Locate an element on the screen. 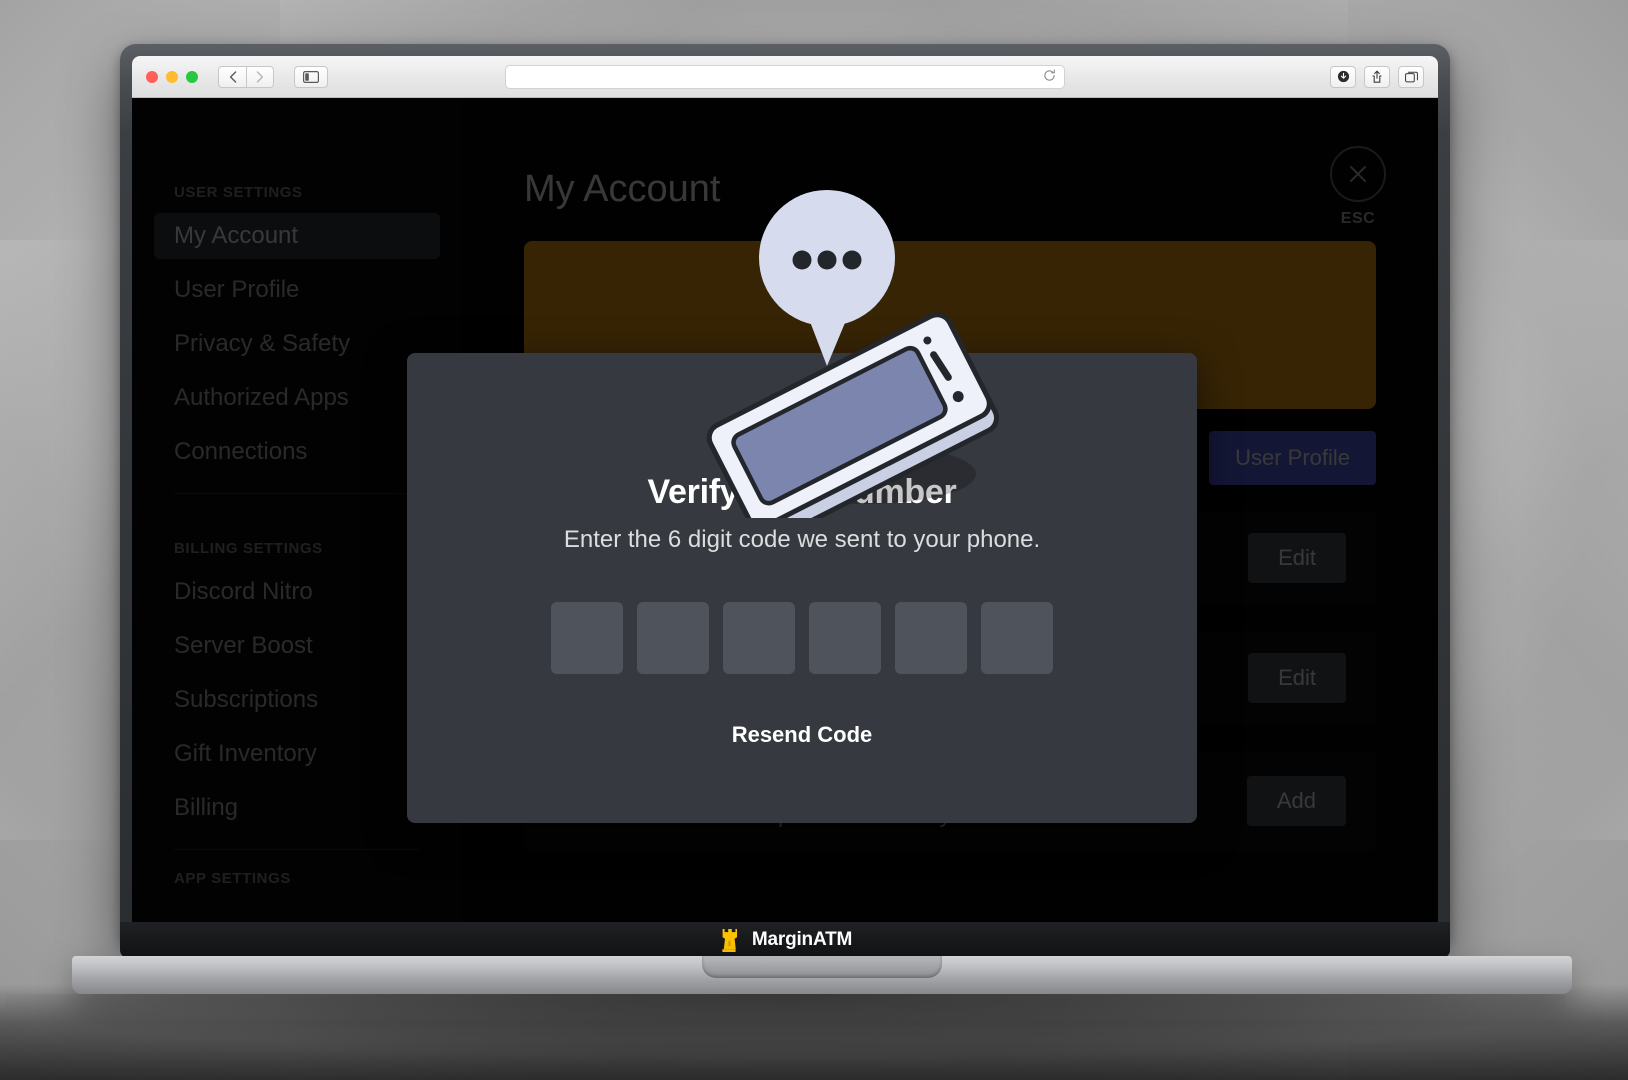 Image resolution: width=1628 pixels, height=1080 pixels. tab-overview-icon is located at coordinates (1411, 76).